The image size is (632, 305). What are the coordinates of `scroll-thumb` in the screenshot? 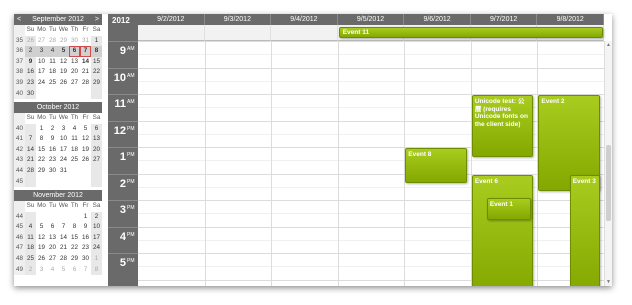 It's located at (608, 183).